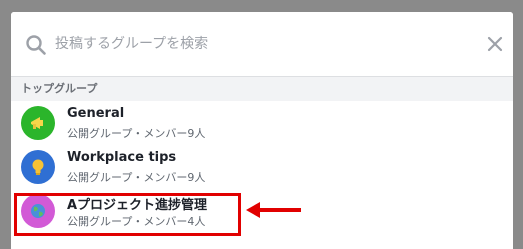 This screenshot has width=523, height=249. Describe the element at coordinates (36, 45) in the screenshot. I see `search-icon` at that location.